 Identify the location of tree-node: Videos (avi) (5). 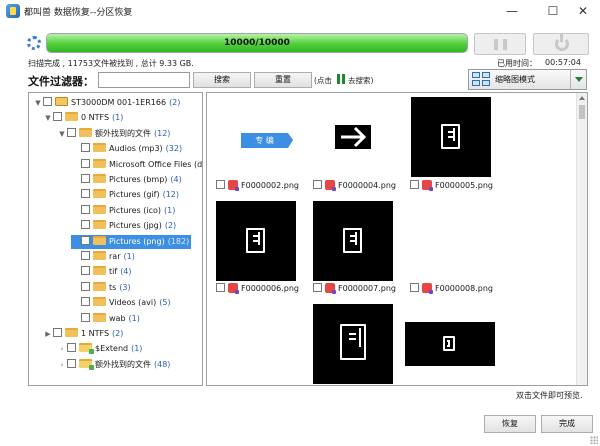
(121, 303).